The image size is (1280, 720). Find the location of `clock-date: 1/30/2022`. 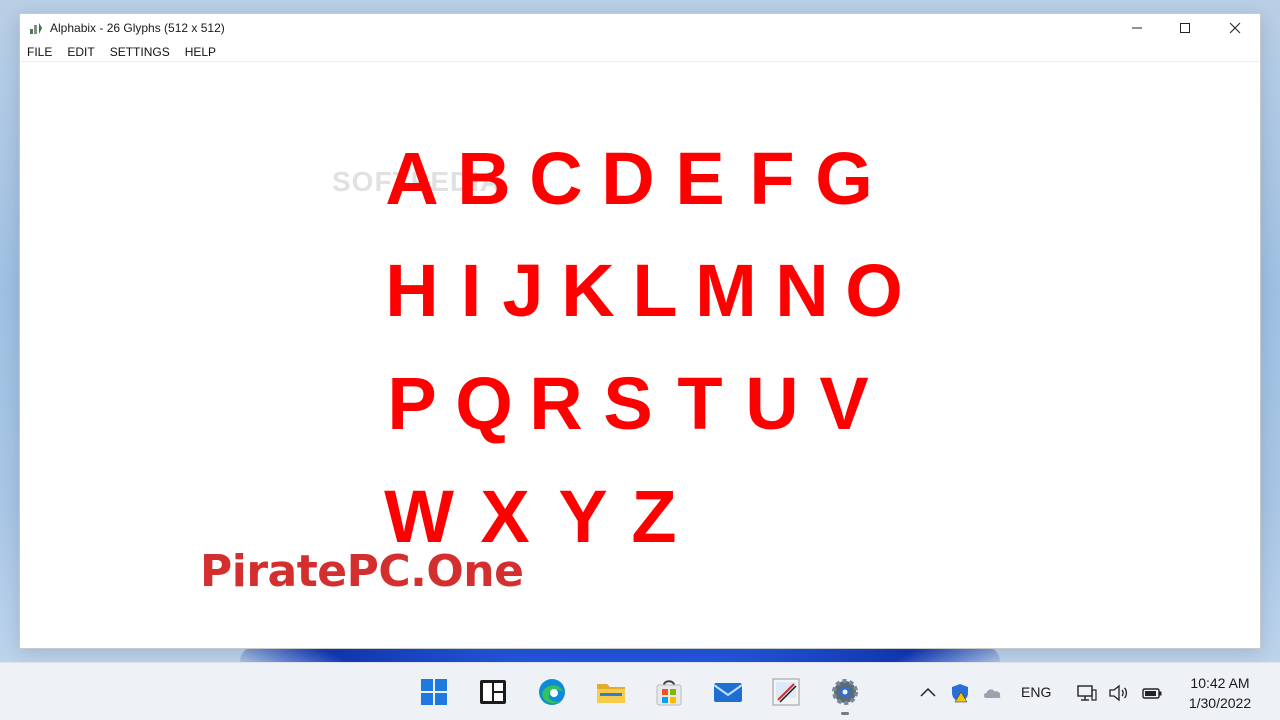

clock-date: 1/30/2022 is located at coordinates (1220, 703).